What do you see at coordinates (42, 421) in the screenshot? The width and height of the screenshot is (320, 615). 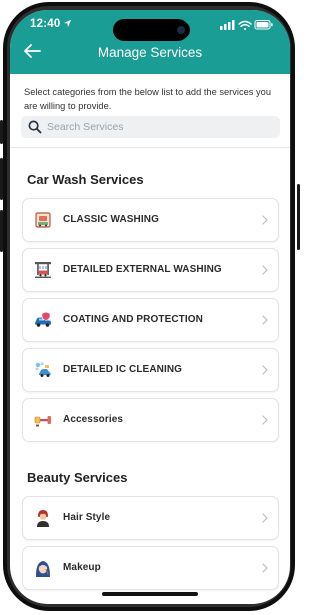 I see `accessories-icon` at bounding box center [42, 421].